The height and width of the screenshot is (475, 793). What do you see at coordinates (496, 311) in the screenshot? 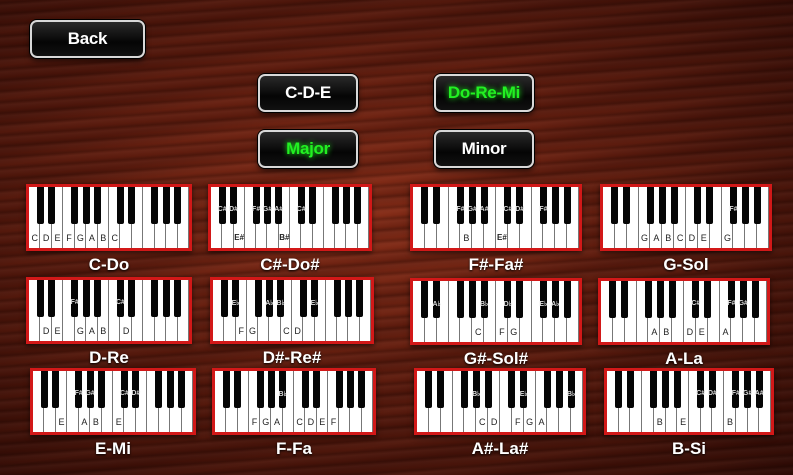
I see `keyboard-g-sol-: C F G A♭ B♭ D♭ E♭ A♭` at bounding box center [496, 311].